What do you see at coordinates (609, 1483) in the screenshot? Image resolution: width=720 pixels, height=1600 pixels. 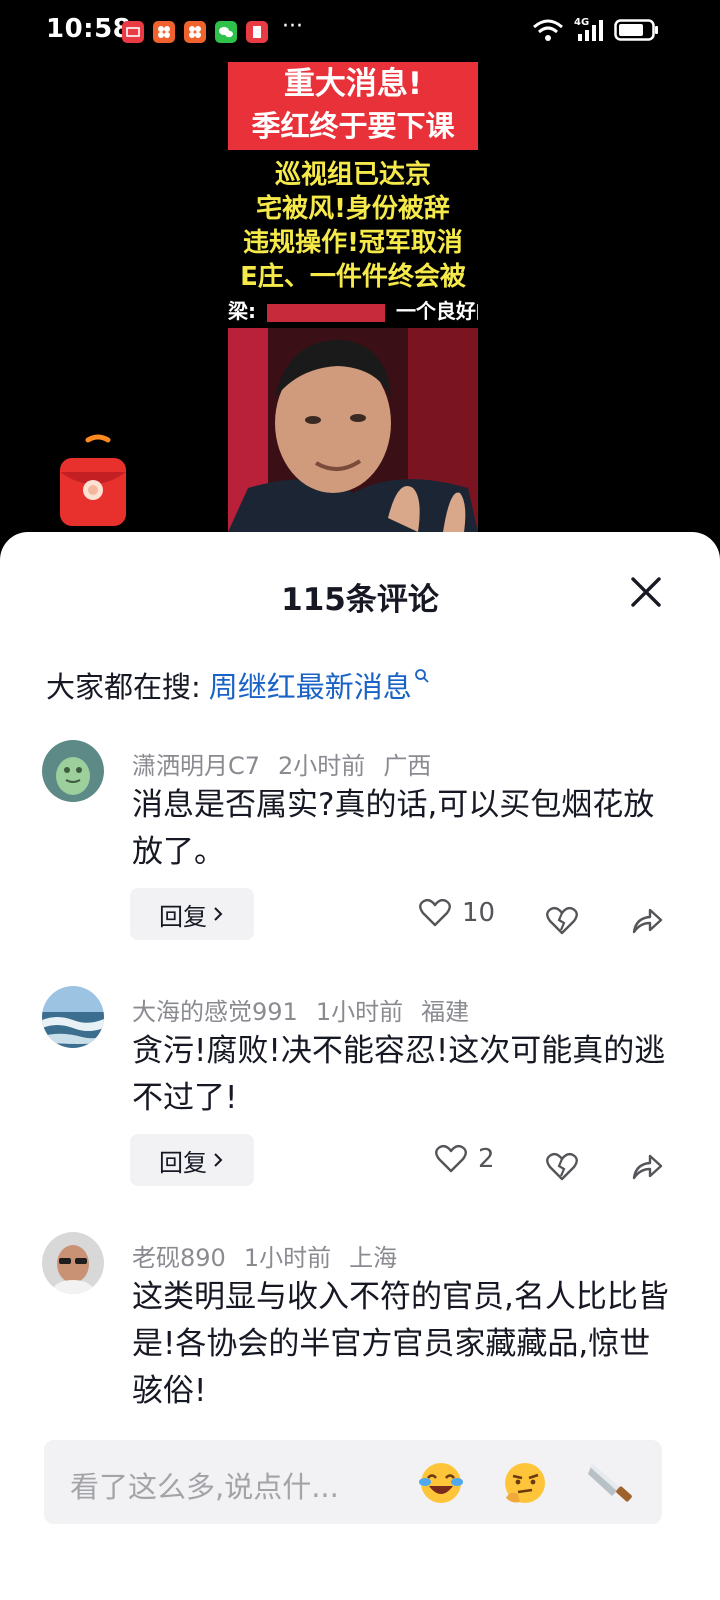 I see `cleaver-knife-icon` at bounding box center [609, 1483].